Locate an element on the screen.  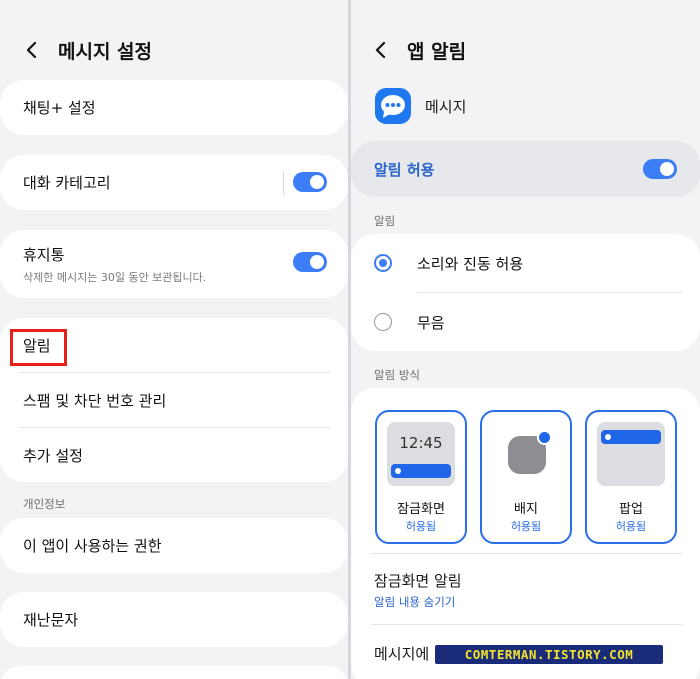
silent-option: 무음 is located at coordinates (525, 322).